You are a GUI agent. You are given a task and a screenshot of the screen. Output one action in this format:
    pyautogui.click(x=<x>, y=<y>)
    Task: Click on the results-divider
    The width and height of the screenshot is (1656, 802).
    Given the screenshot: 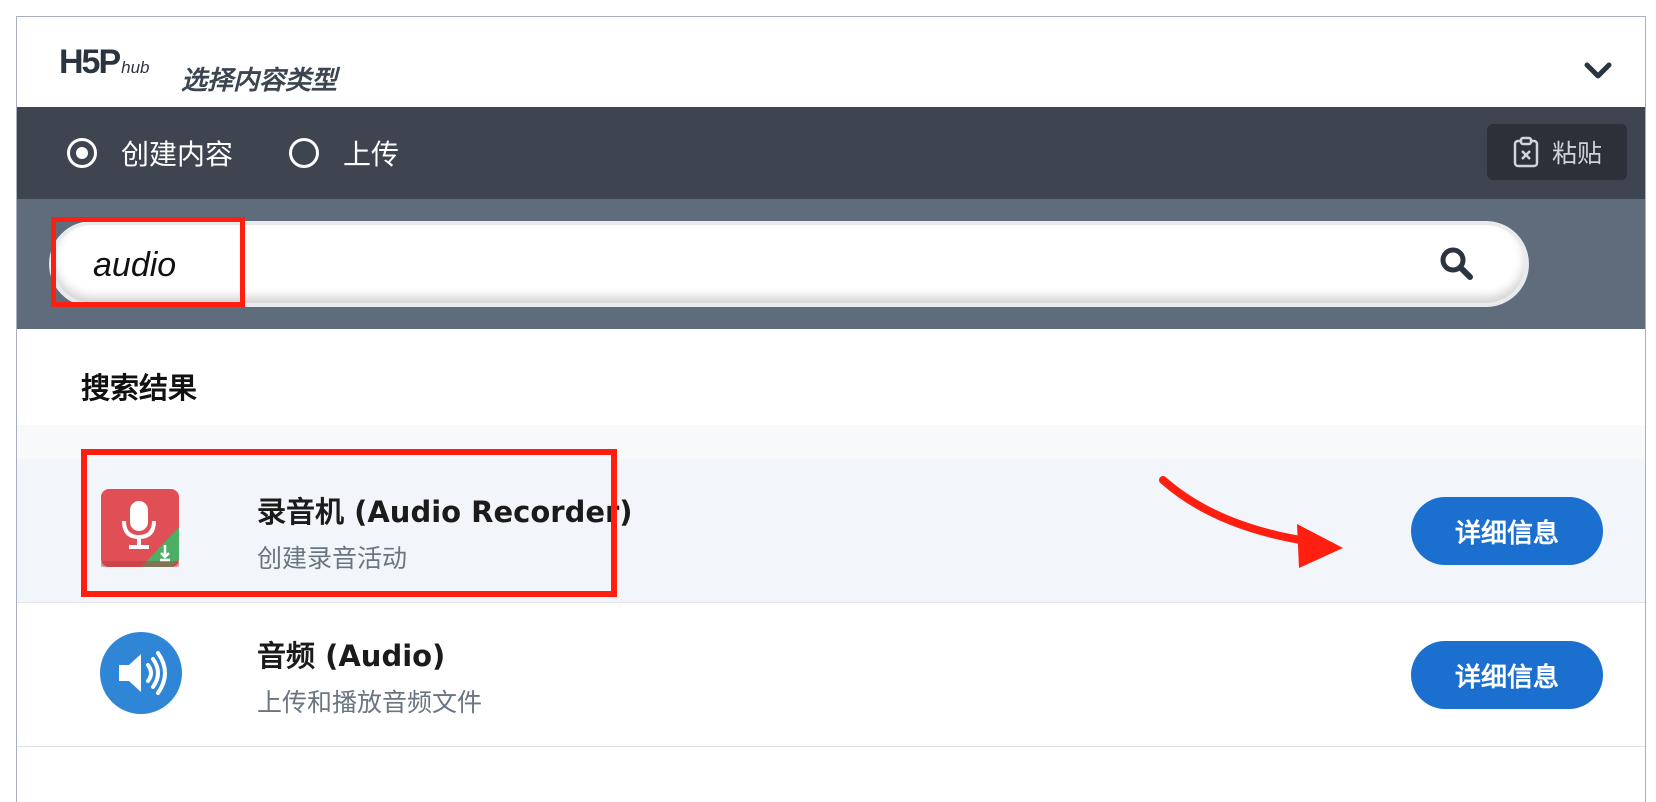 What is the action you would take?
    pyautogui.click(x=831, y=442)
    